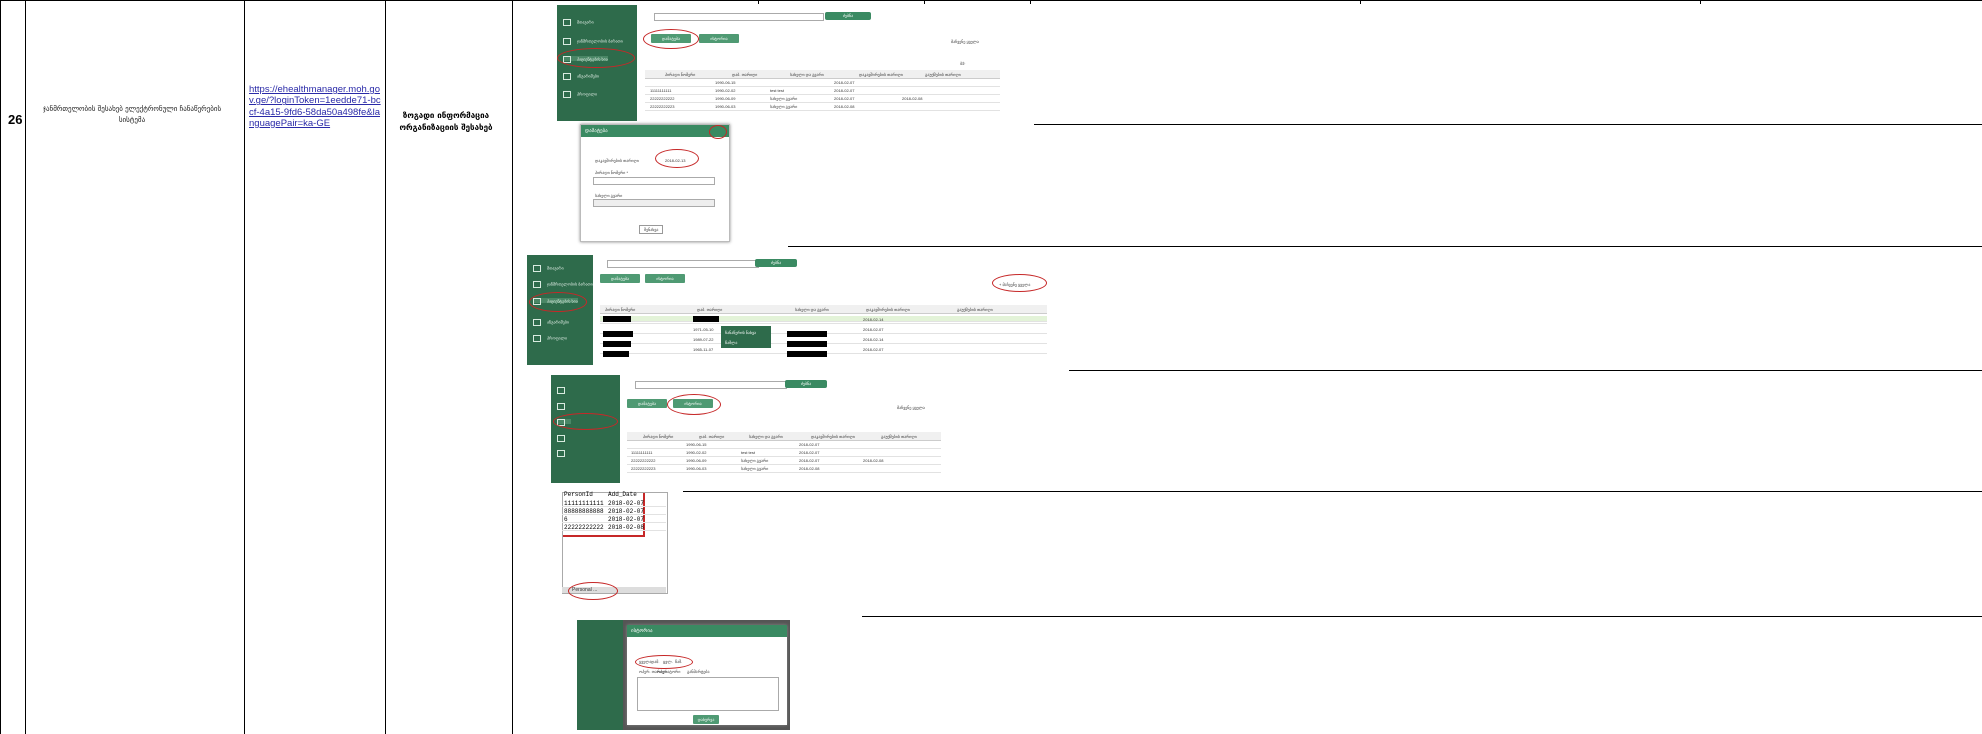  I want to click on sidebar-item: პირადი ნომერი, so click(564, 389).